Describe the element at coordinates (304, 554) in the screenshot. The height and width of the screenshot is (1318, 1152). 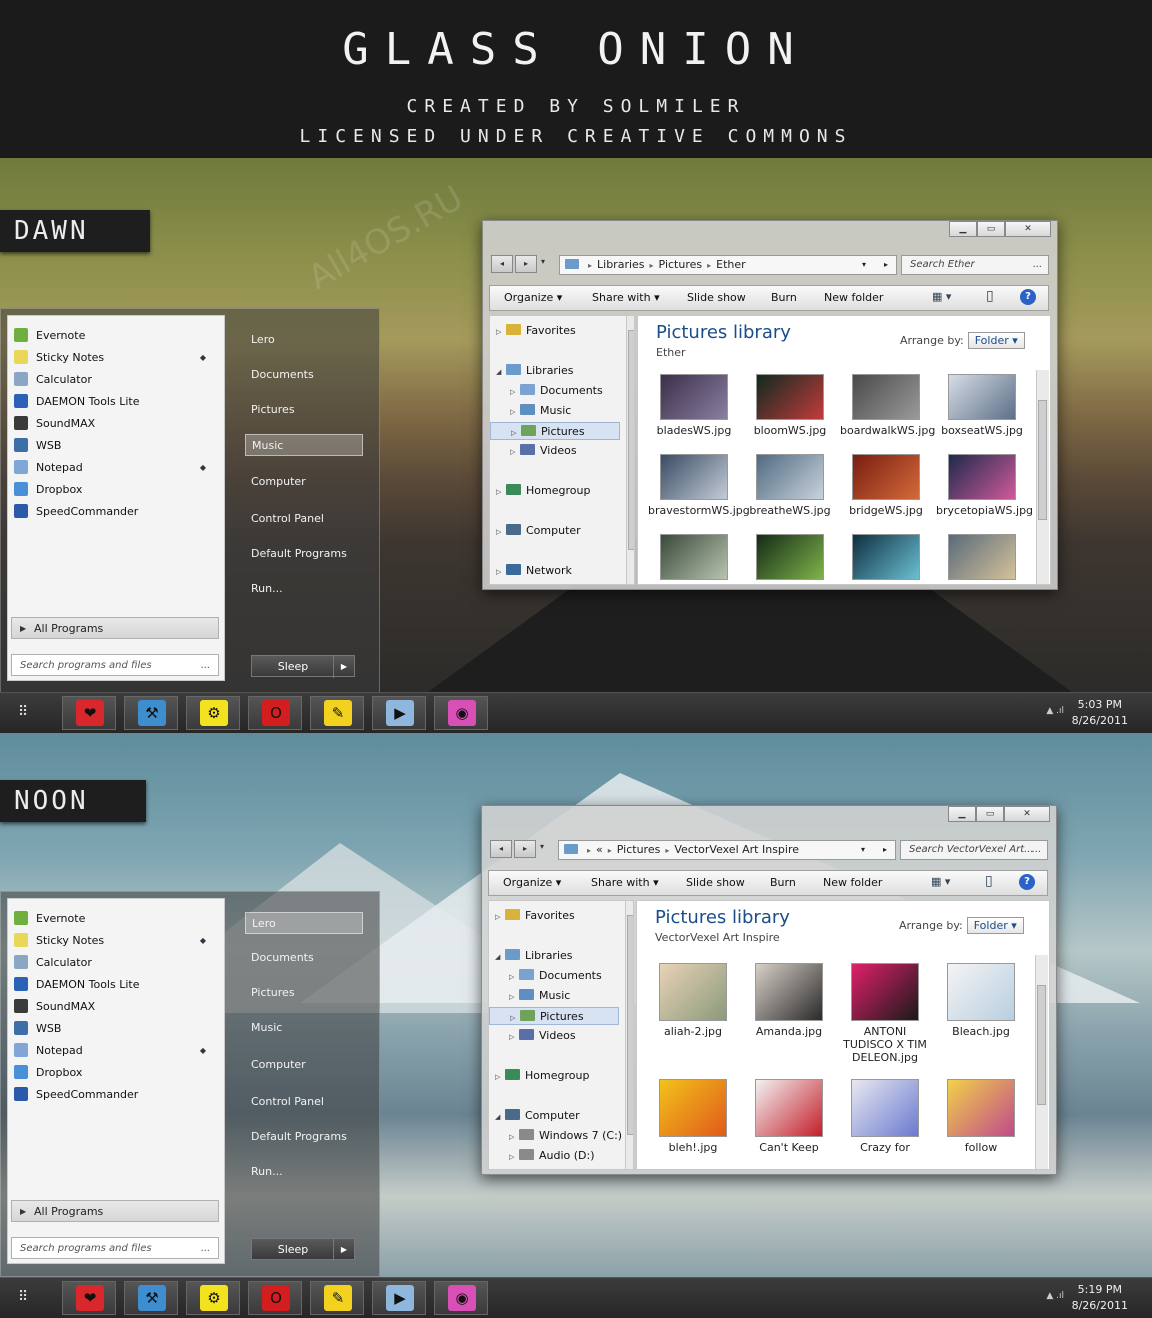
I see `start-place-default-programs: Default Programs` at that location.